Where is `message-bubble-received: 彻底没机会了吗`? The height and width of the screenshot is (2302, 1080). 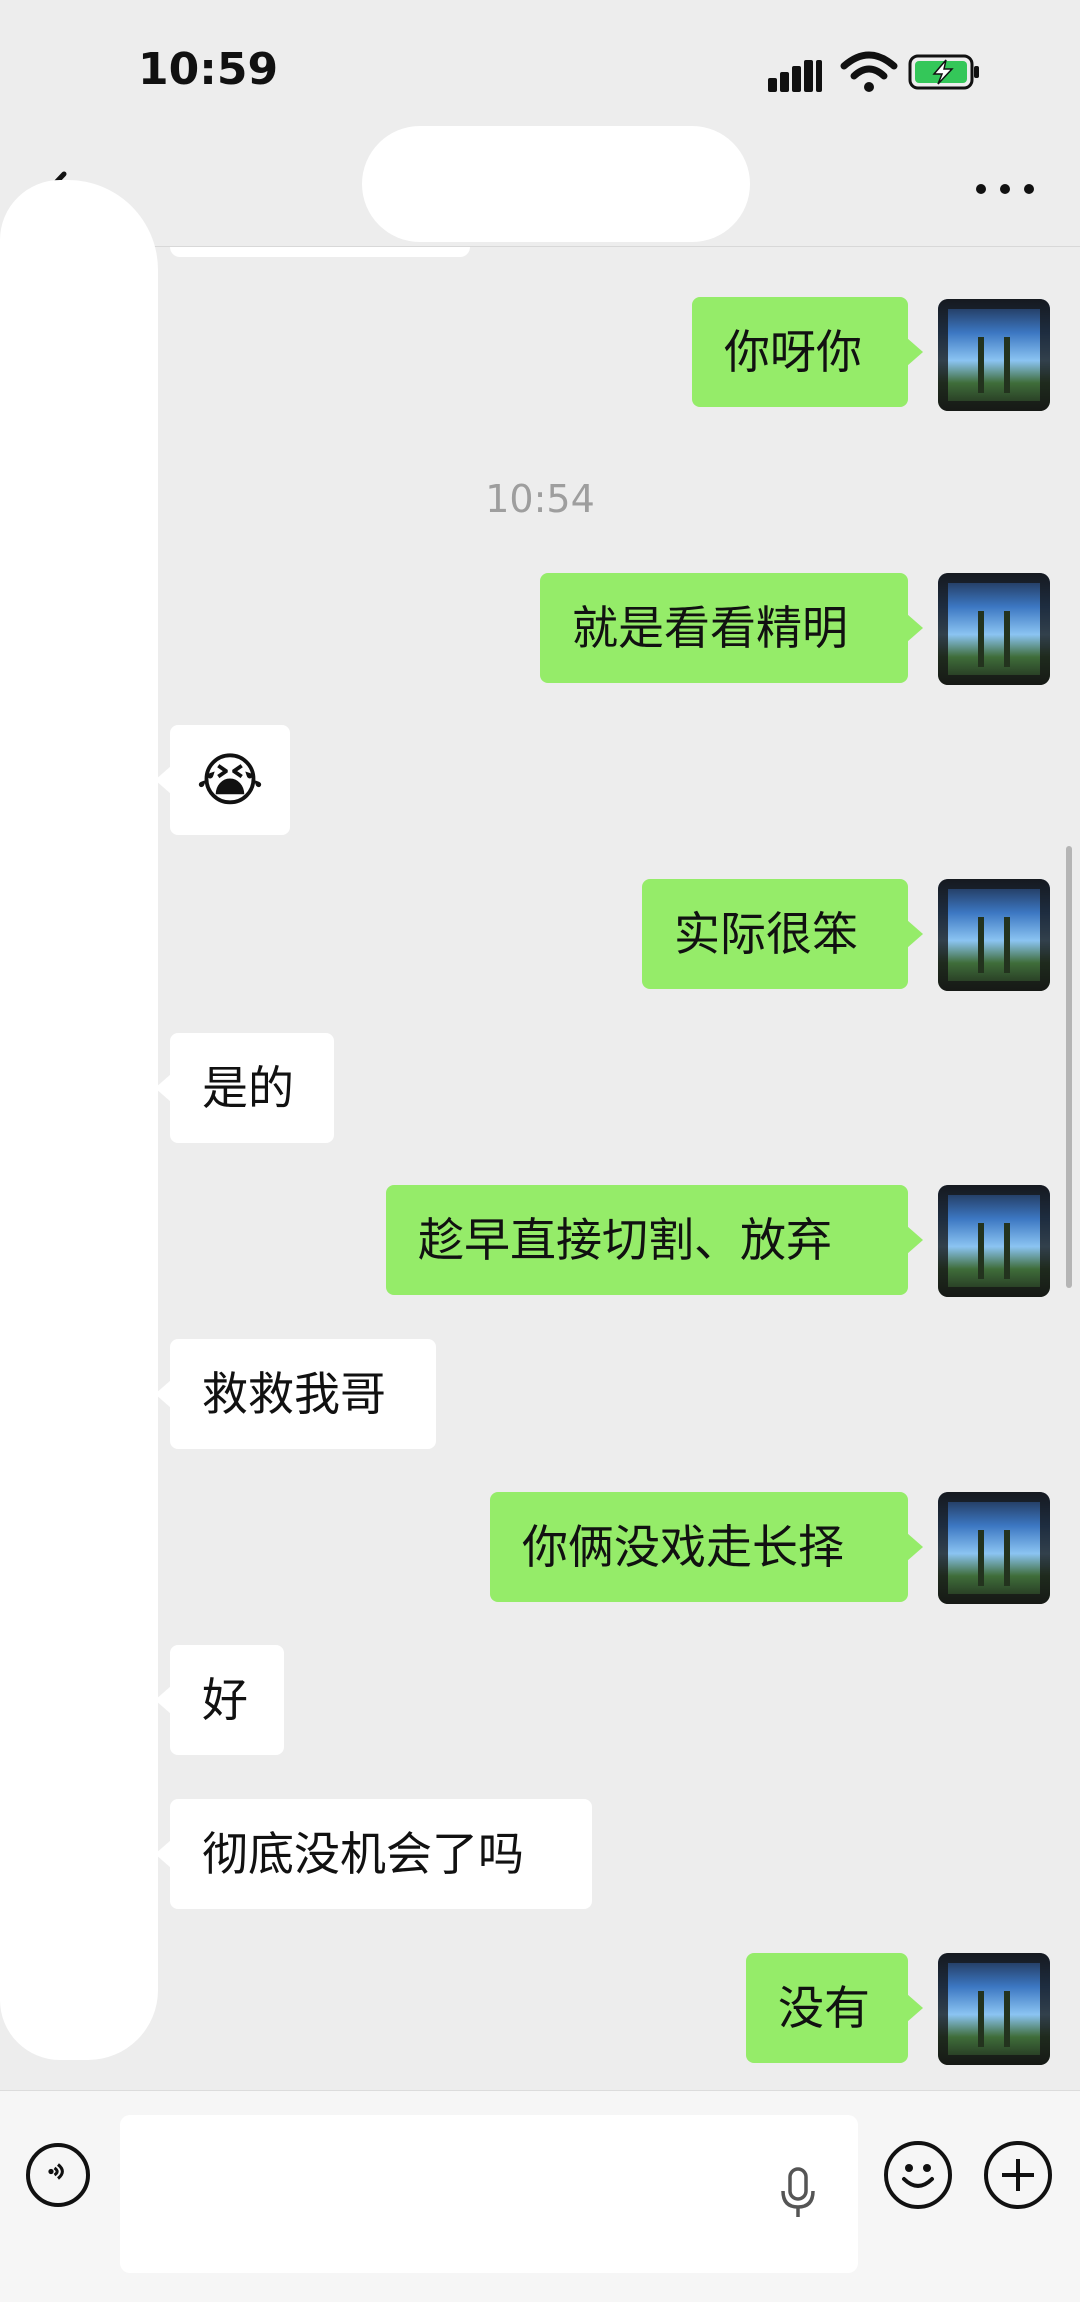
message-bubble-received: 彻底没机会了吗 is located at coordinates (381, 1854).